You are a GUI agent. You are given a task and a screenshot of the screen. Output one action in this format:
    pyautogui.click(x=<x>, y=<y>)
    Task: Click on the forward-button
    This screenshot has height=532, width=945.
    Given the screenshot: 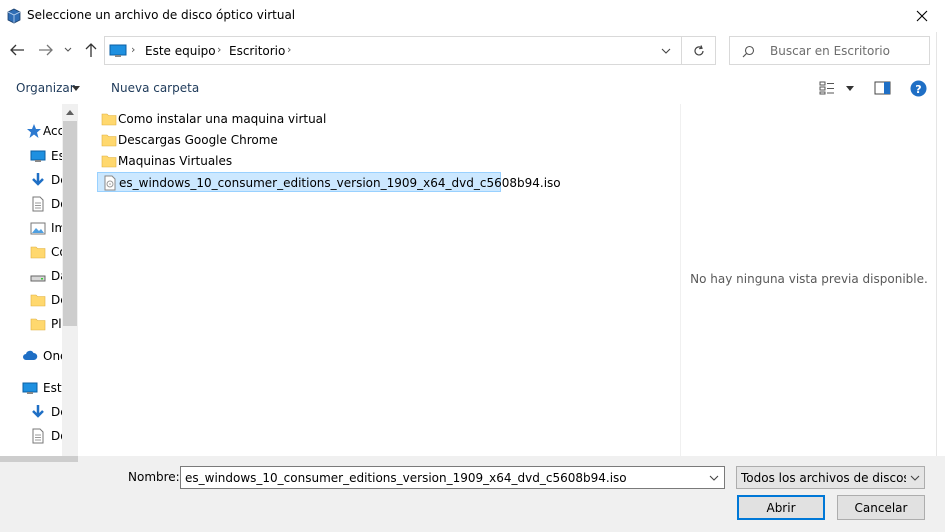 What is the action you would take?
    pyautogui.click(x=46, y=50)
    